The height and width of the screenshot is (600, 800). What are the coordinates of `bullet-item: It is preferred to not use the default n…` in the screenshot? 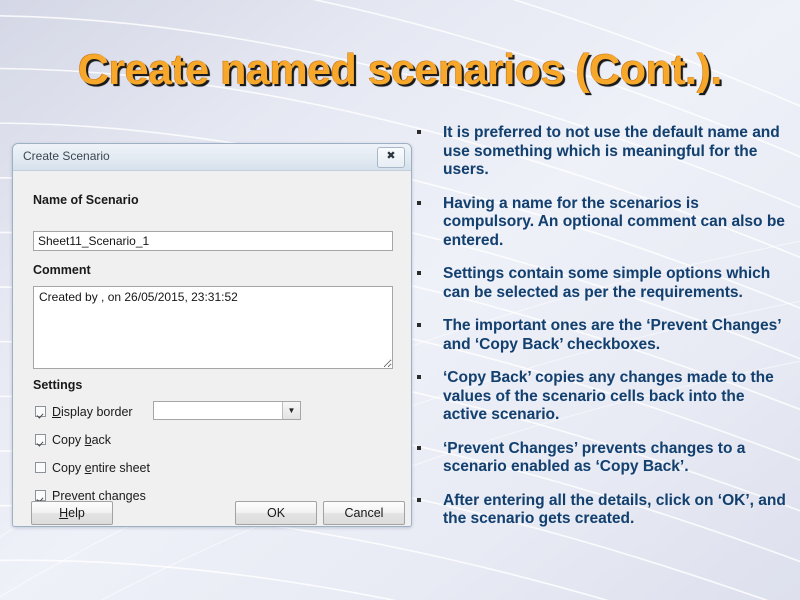 It's located at (599, 152).